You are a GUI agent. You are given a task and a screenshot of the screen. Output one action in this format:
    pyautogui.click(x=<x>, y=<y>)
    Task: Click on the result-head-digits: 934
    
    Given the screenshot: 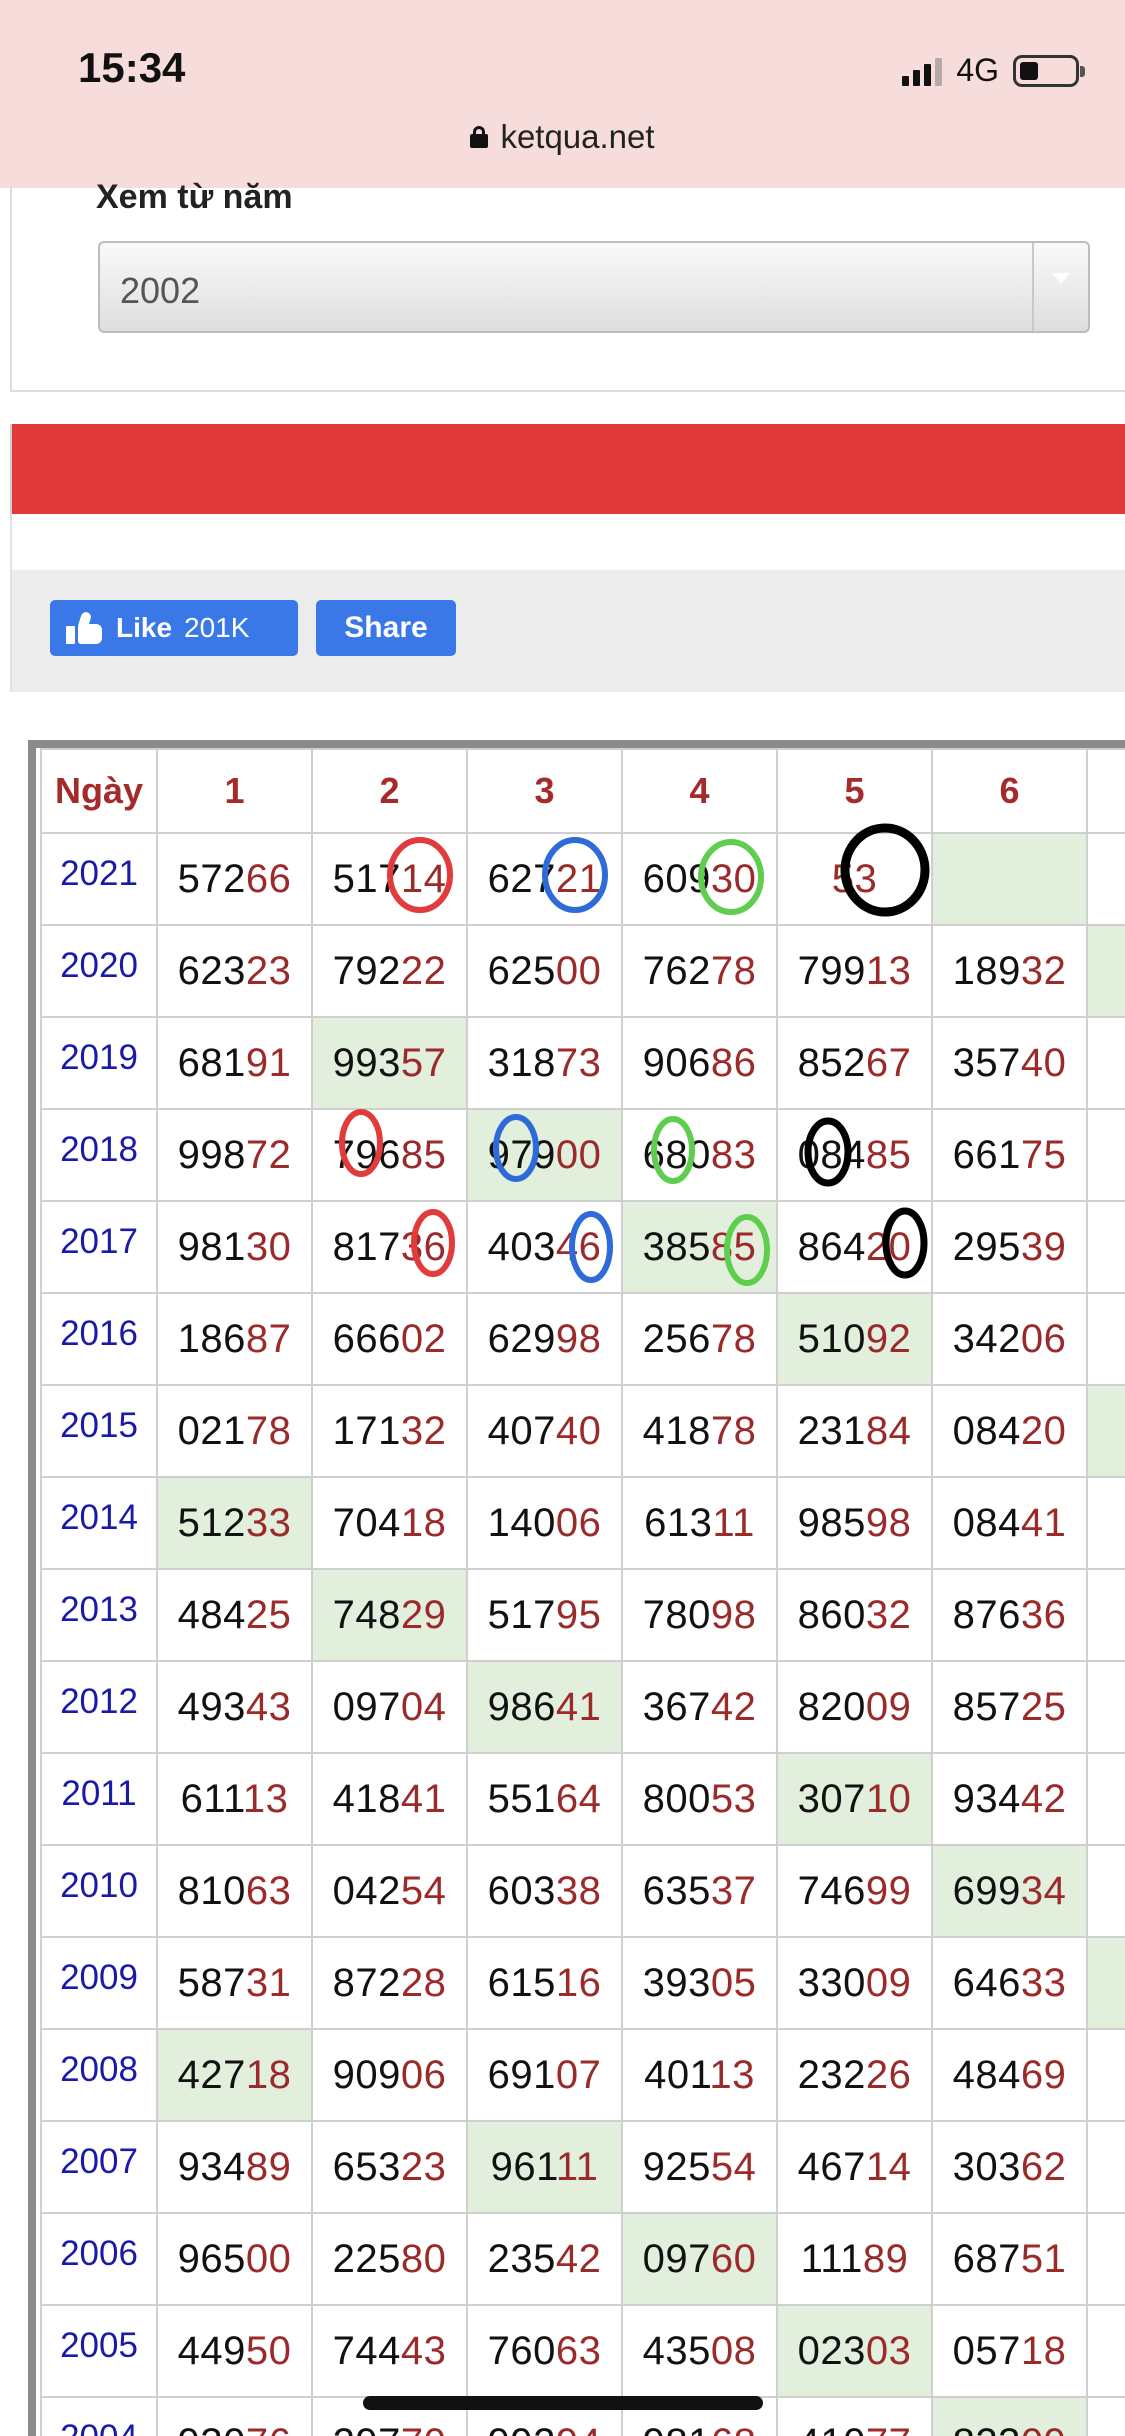 What is the action you would take?
    pyautogui.click(x=211, y=2166)
    